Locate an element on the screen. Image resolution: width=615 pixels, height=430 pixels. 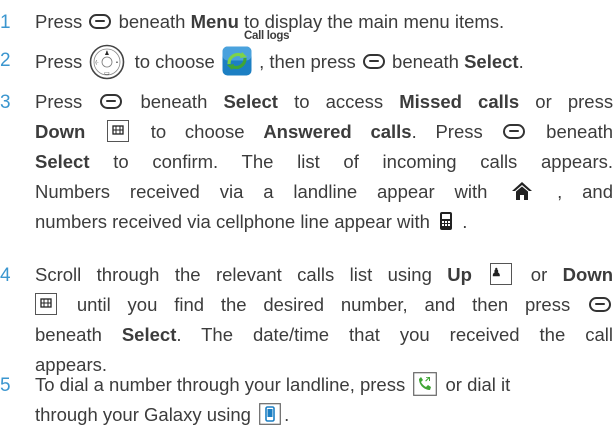
cellphone-icon is located at coordinates (446, 221).